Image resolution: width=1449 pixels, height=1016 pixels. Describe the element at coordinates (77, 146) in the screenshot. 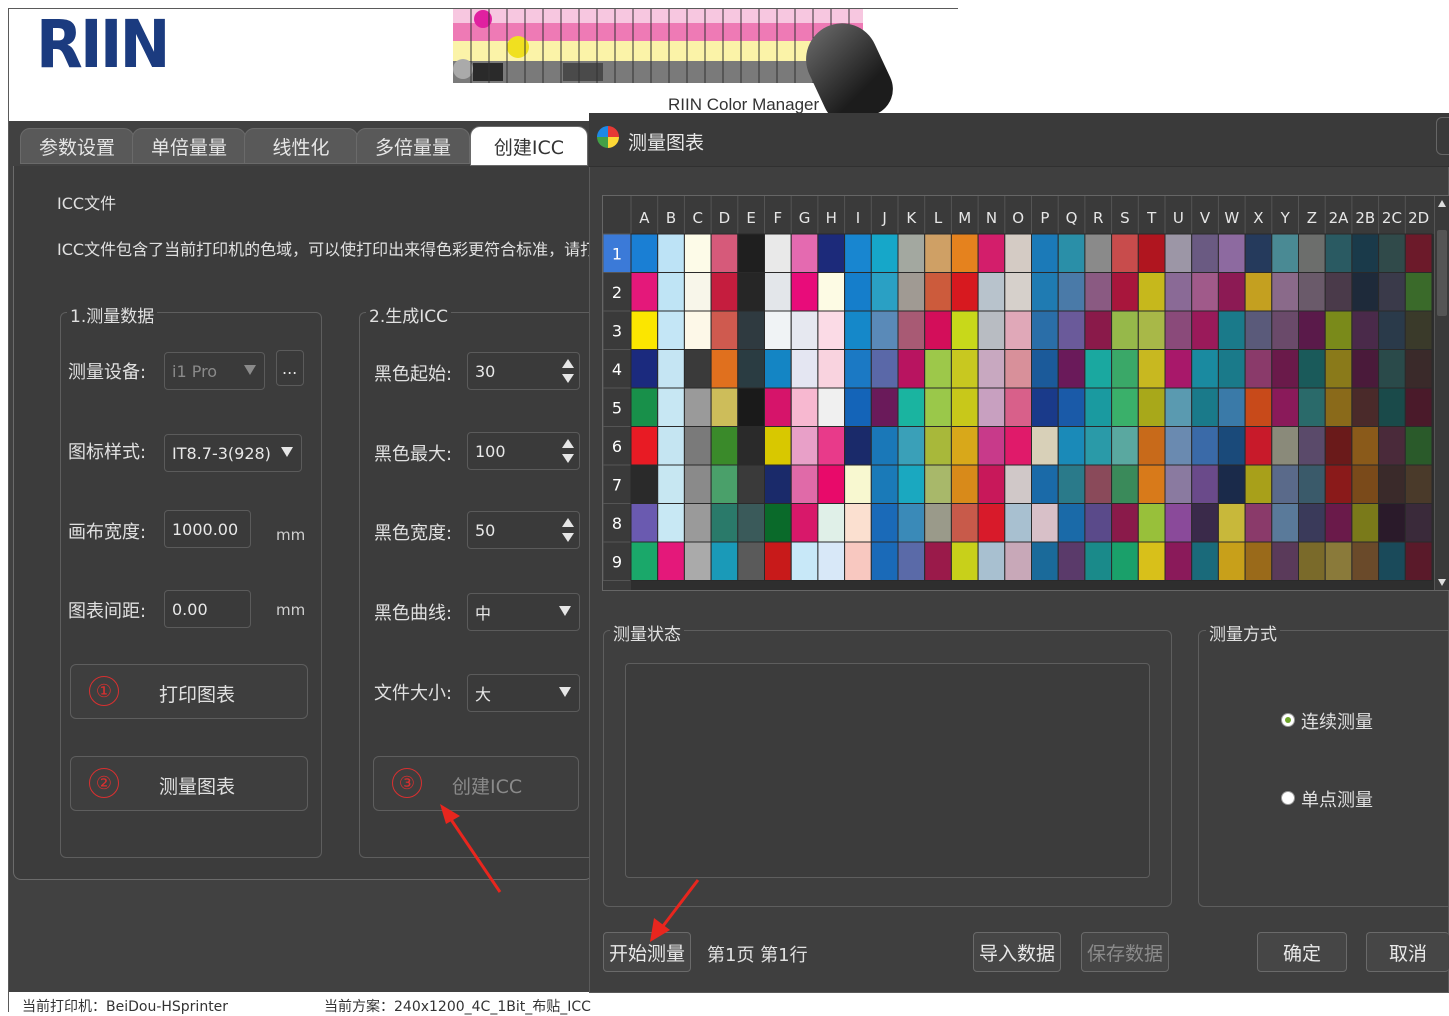

I see `tab-parameter-settings: 参数设置` at that location.